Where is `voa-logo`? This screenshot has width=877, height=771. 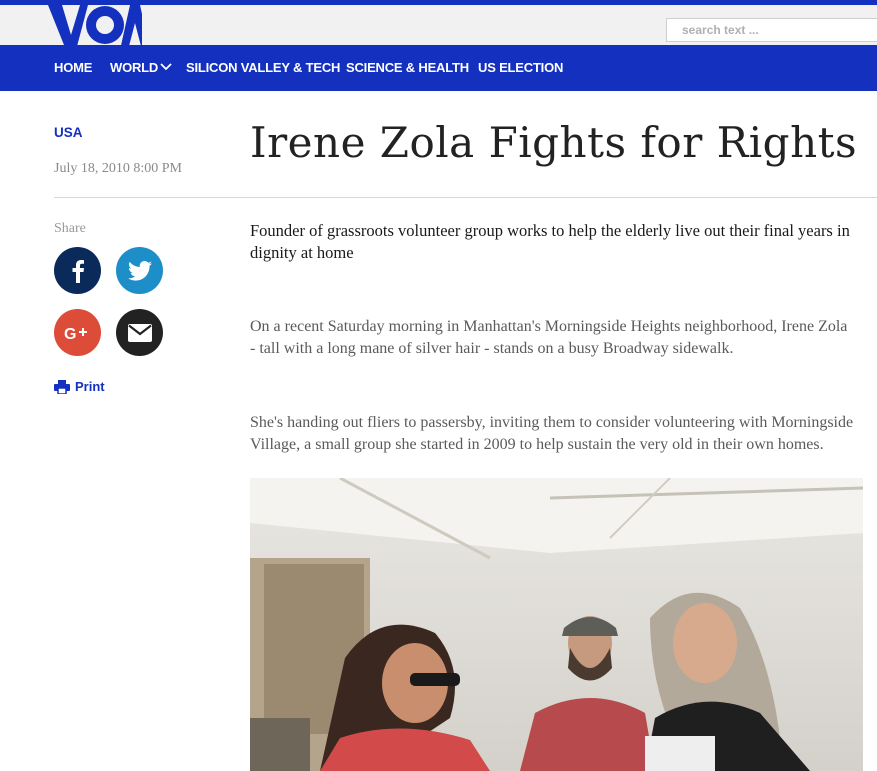 voa-logo is located at coordinates (94, 27).